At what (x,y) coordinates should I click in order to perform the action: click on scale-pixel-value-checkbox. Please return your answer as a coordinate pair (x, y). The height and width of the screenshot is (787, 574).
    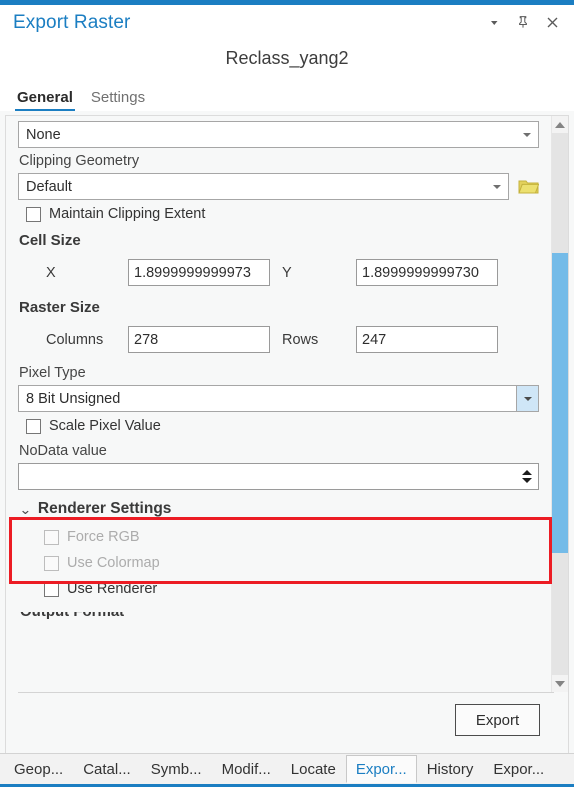
    Looking at the image, I should click on (33, 426).